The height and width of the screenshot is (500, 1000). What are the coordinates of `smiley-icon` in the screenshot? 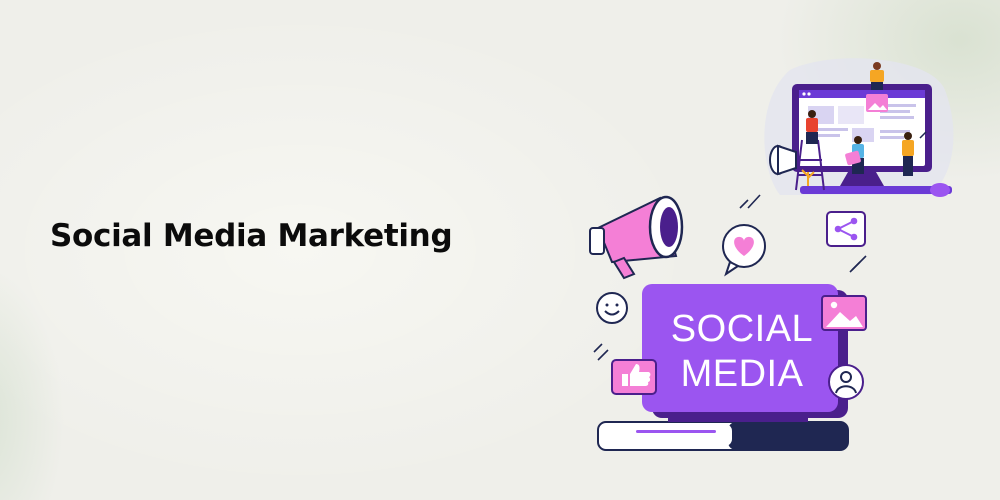 It's located at (612, 308).